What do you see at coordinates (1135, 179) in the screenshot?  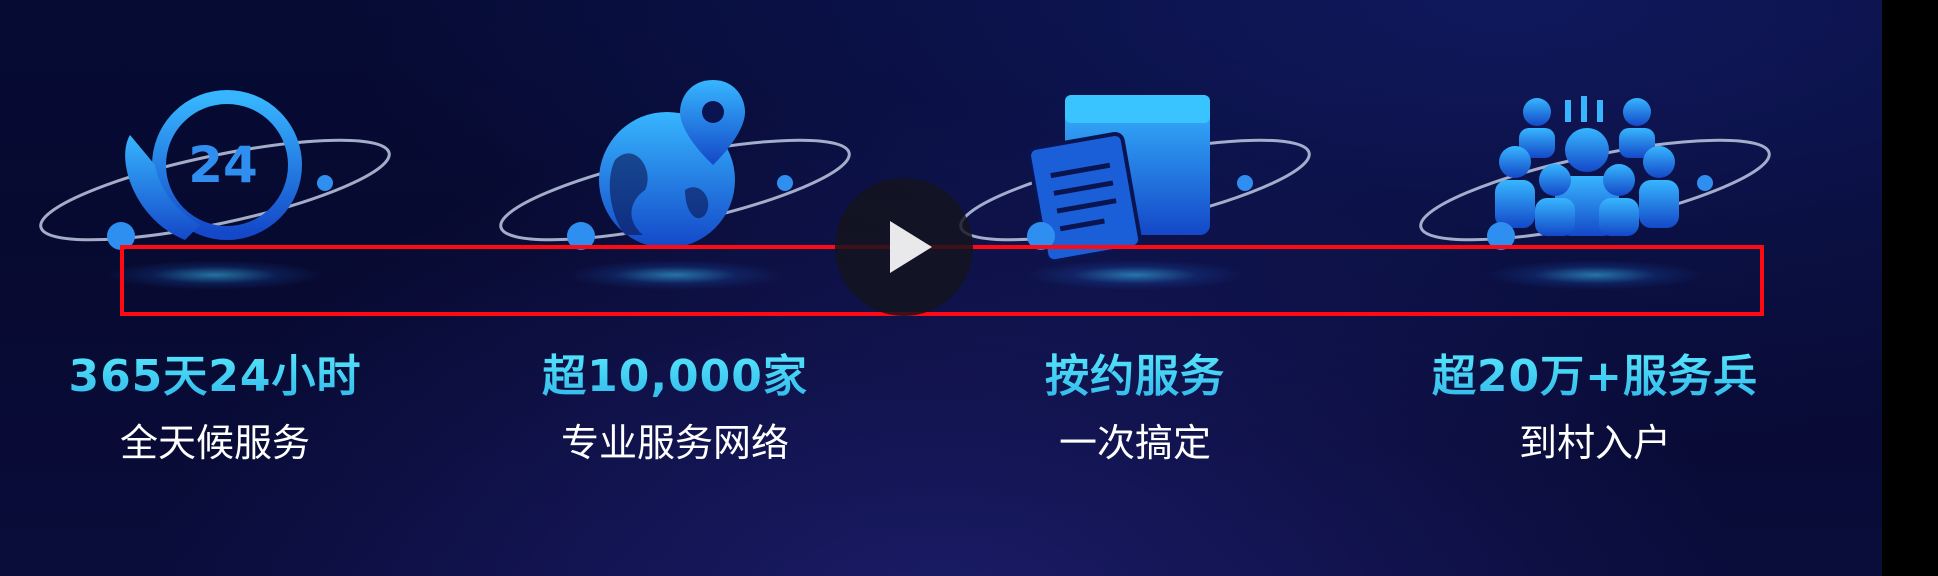 I see `clipboard-box-icon` at bounding box center [1135, 179].